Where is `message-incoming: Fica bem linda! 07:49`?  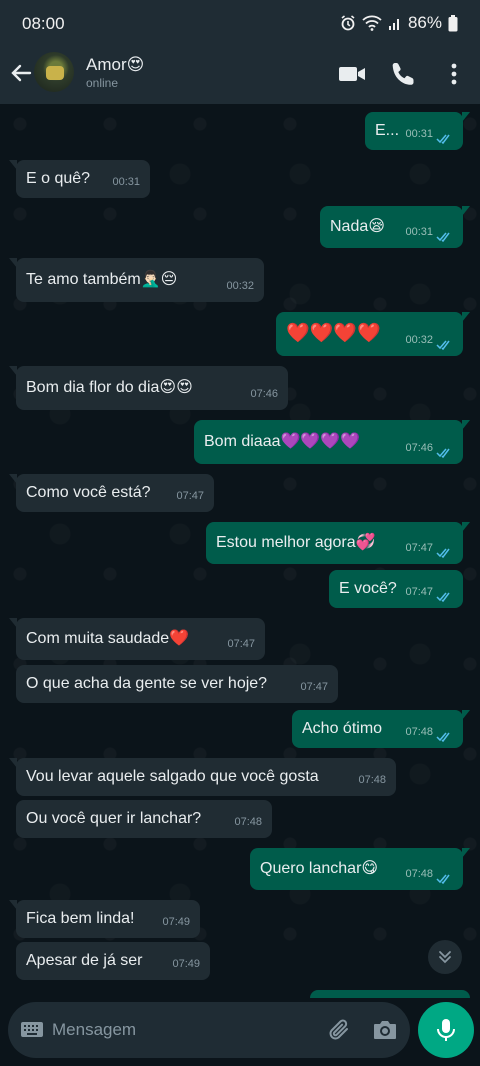 message-incoming: Fica bem linda! 07:49 is located at coordinates (104, 919).